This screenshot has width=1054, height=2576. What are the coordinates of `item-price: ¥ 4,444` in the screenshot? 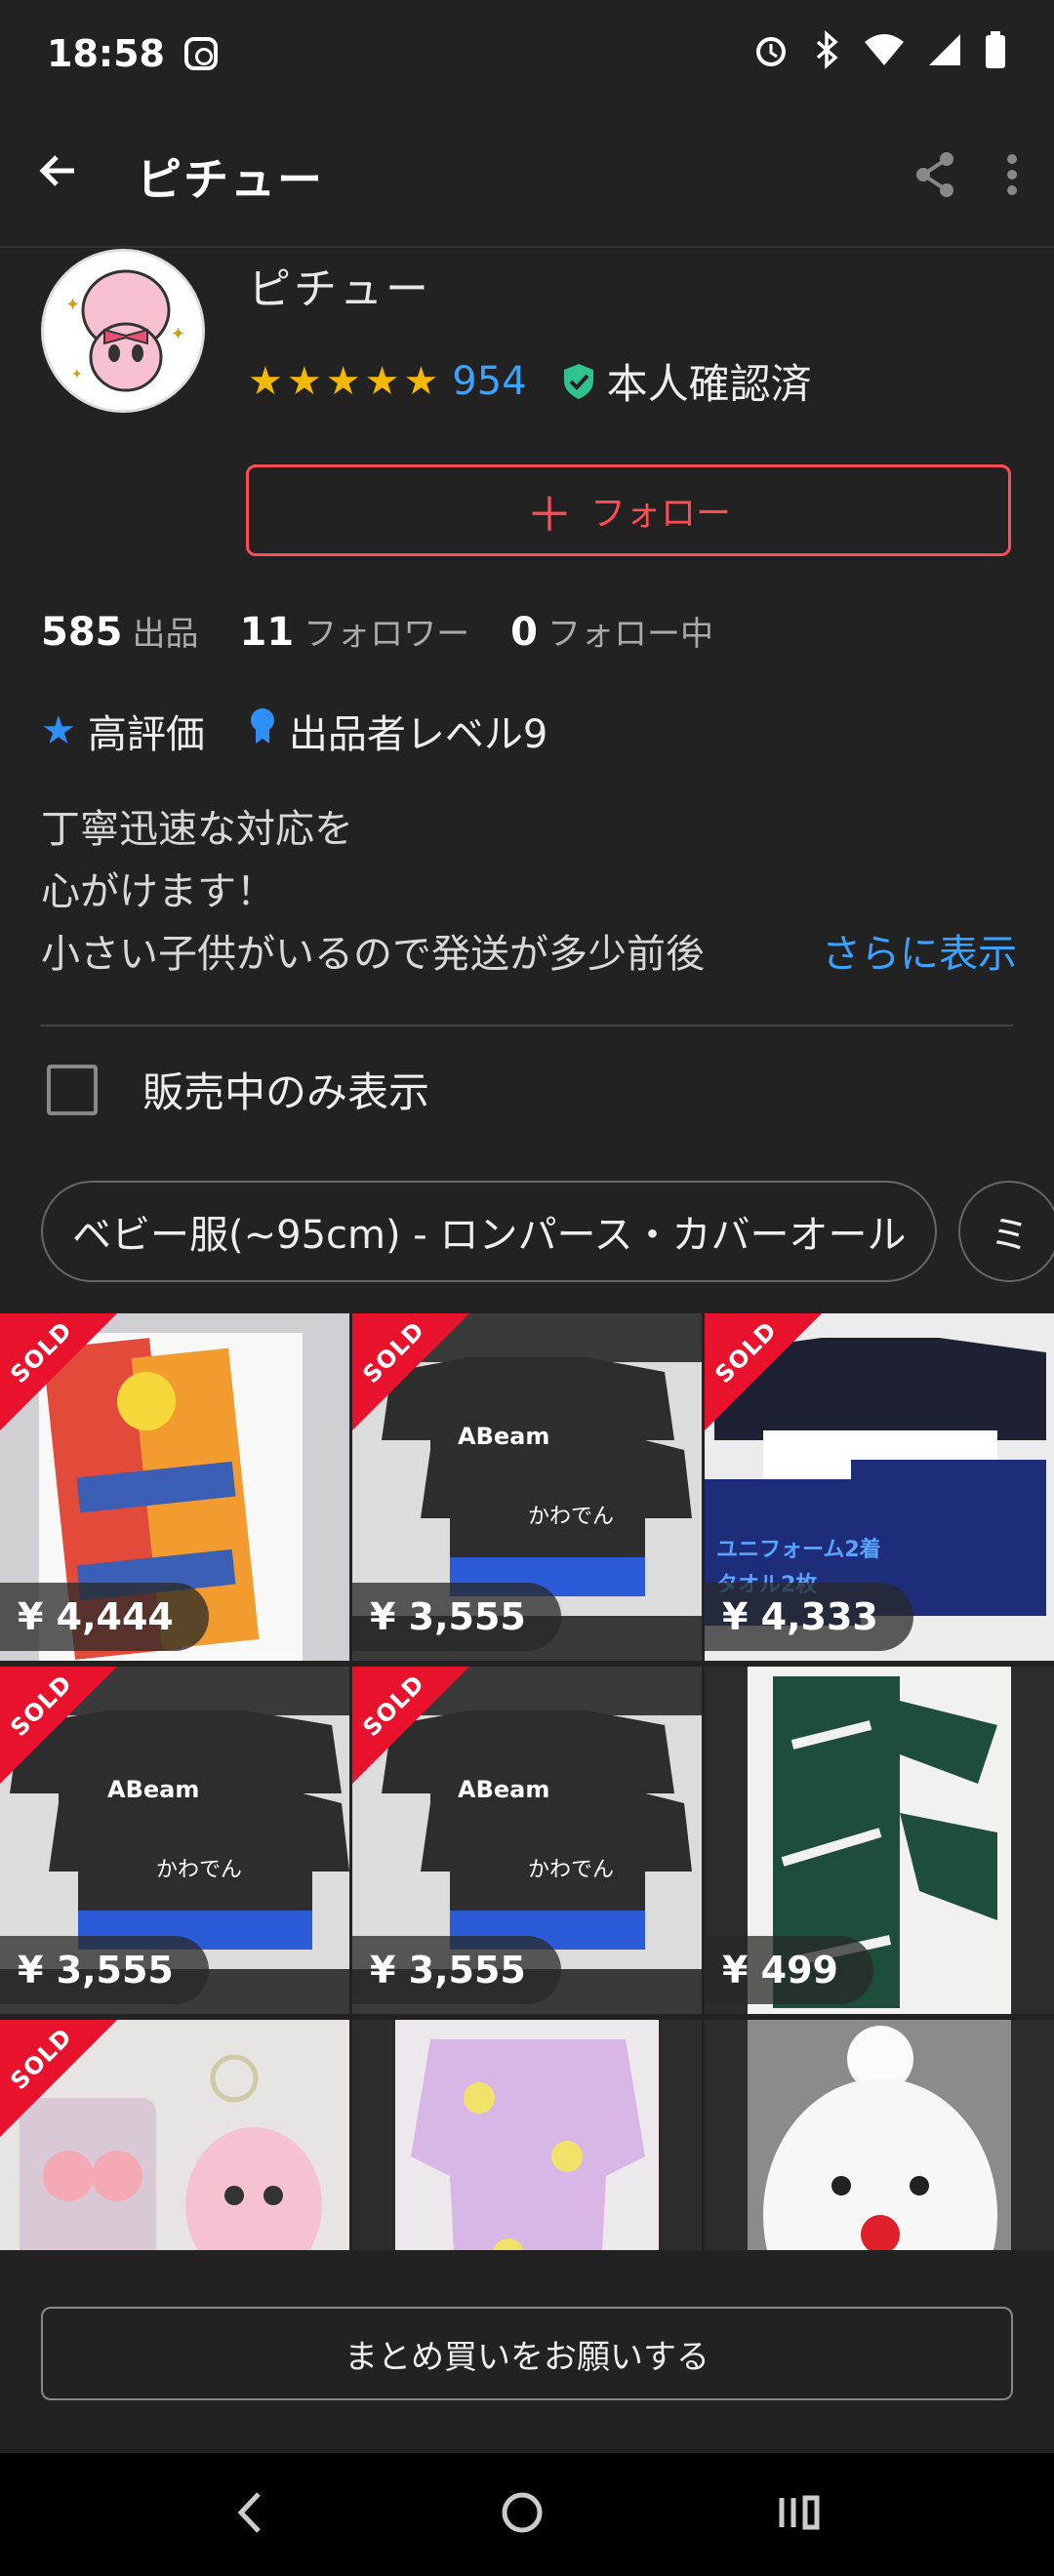 It's located at (104, 1617).